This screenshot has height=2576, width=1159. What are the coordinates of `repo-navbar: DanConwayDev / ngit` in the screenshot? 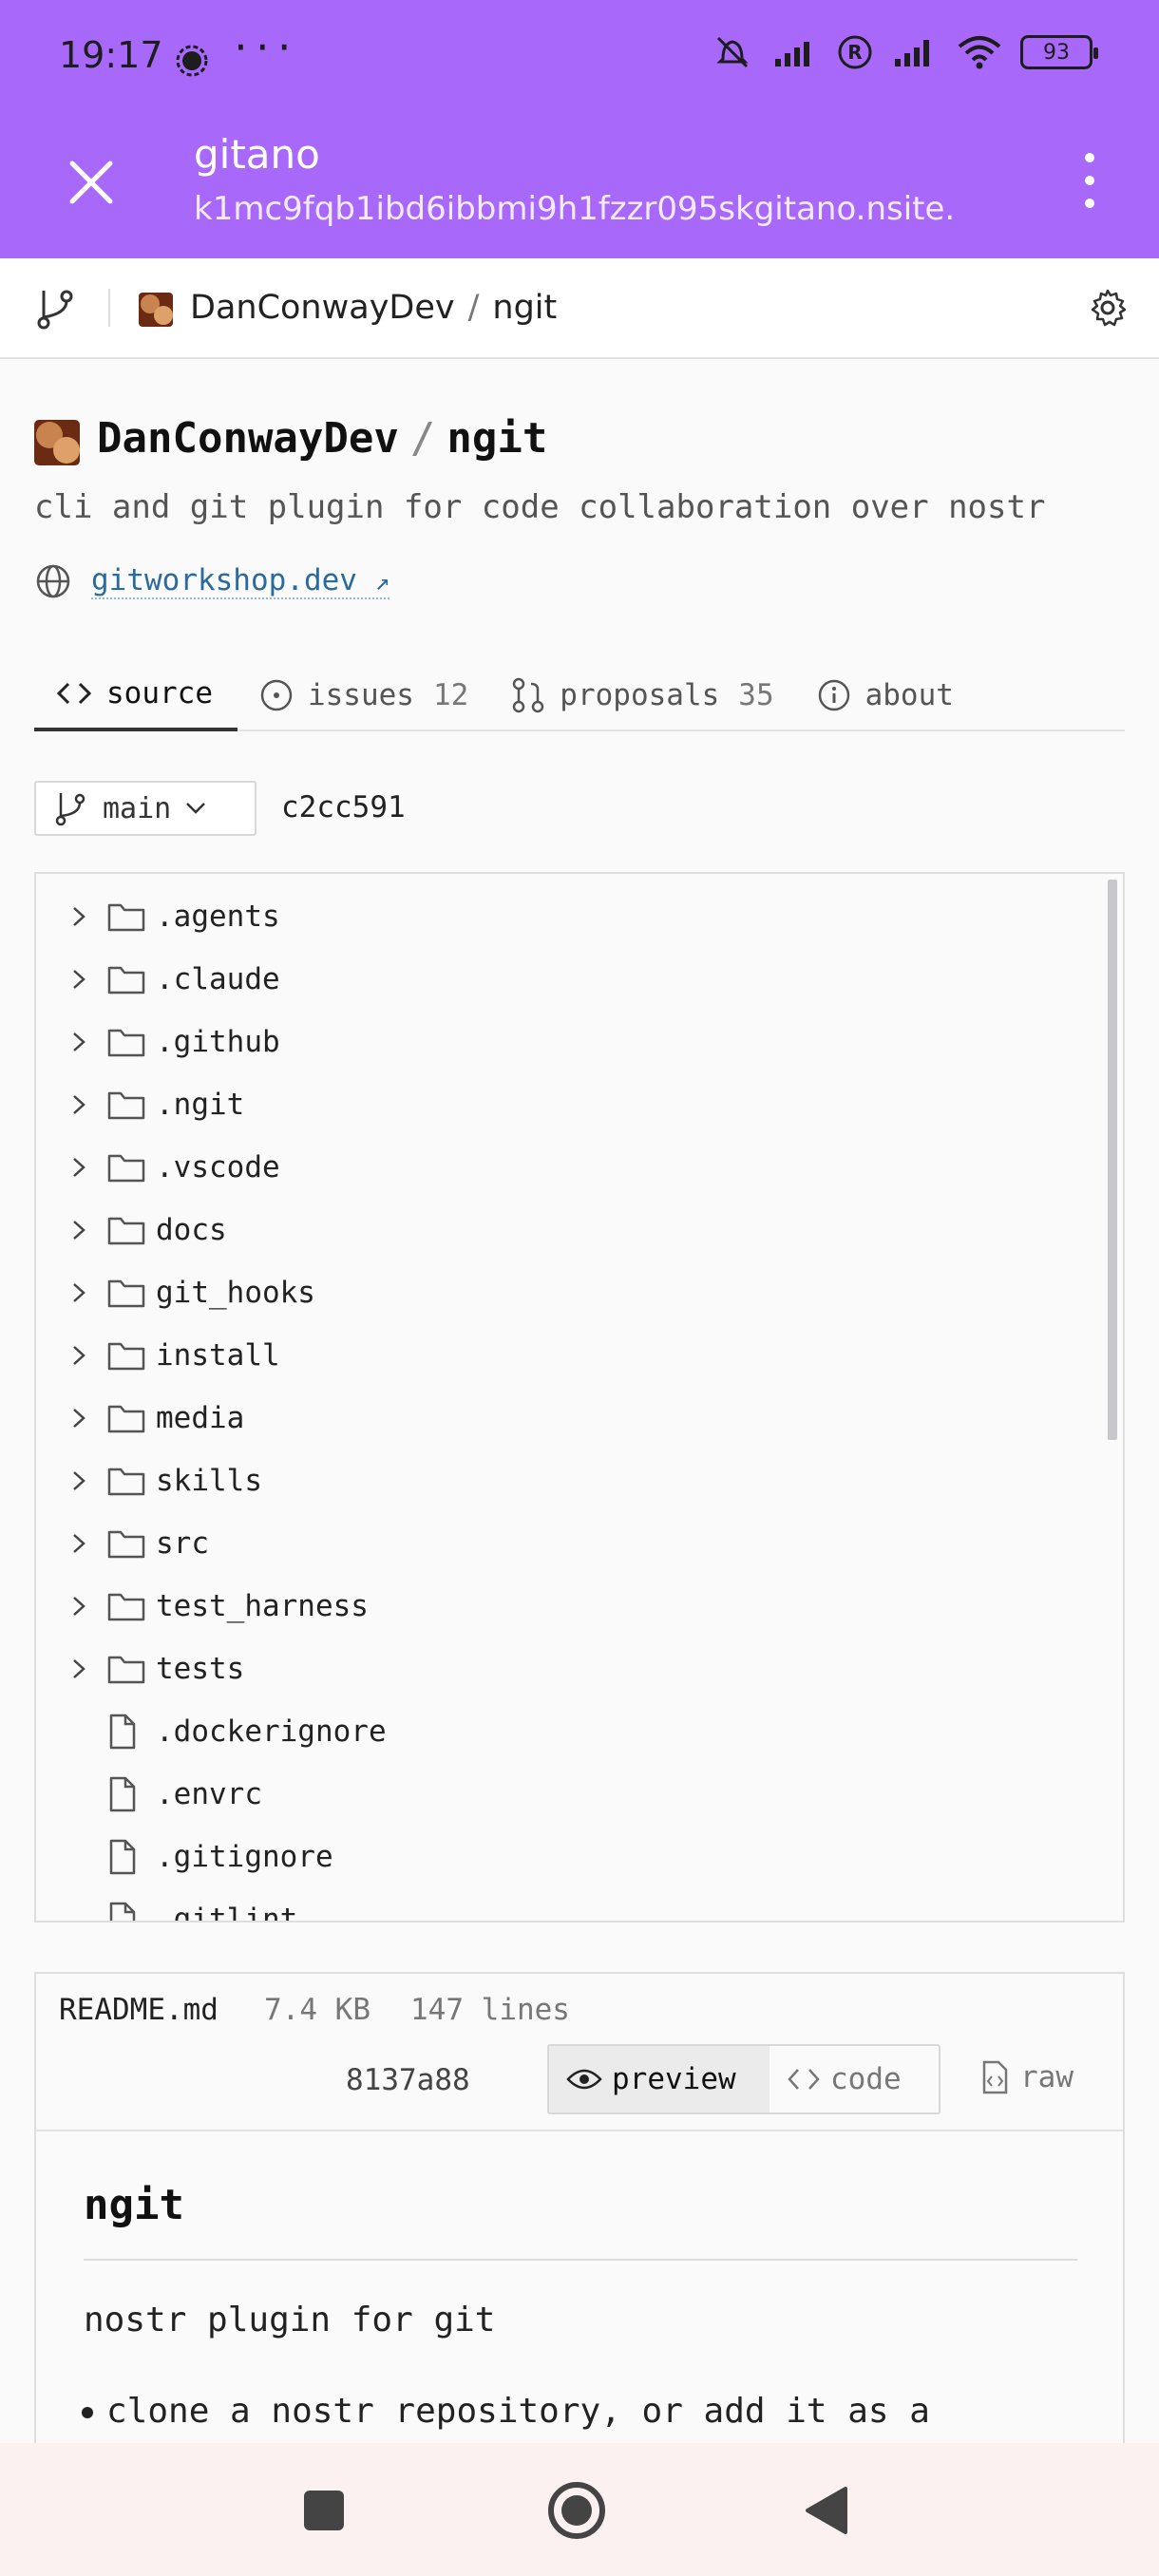 It's located at (579, 308).